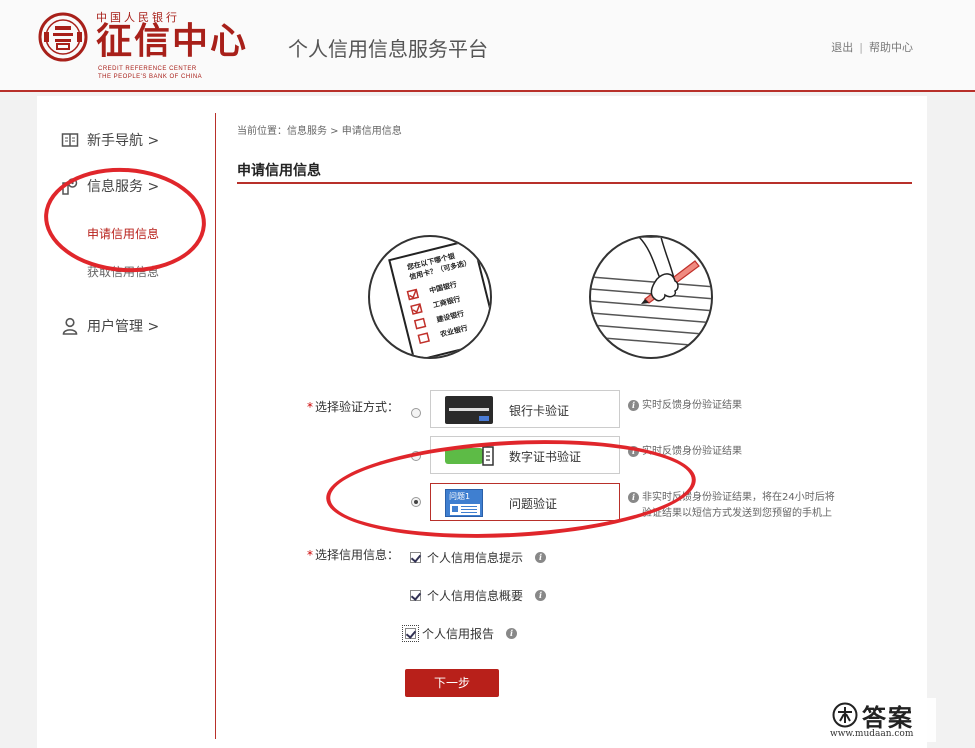 This screenshot has width=975, height=748. I want to click on title-divider, so click(574, 183).